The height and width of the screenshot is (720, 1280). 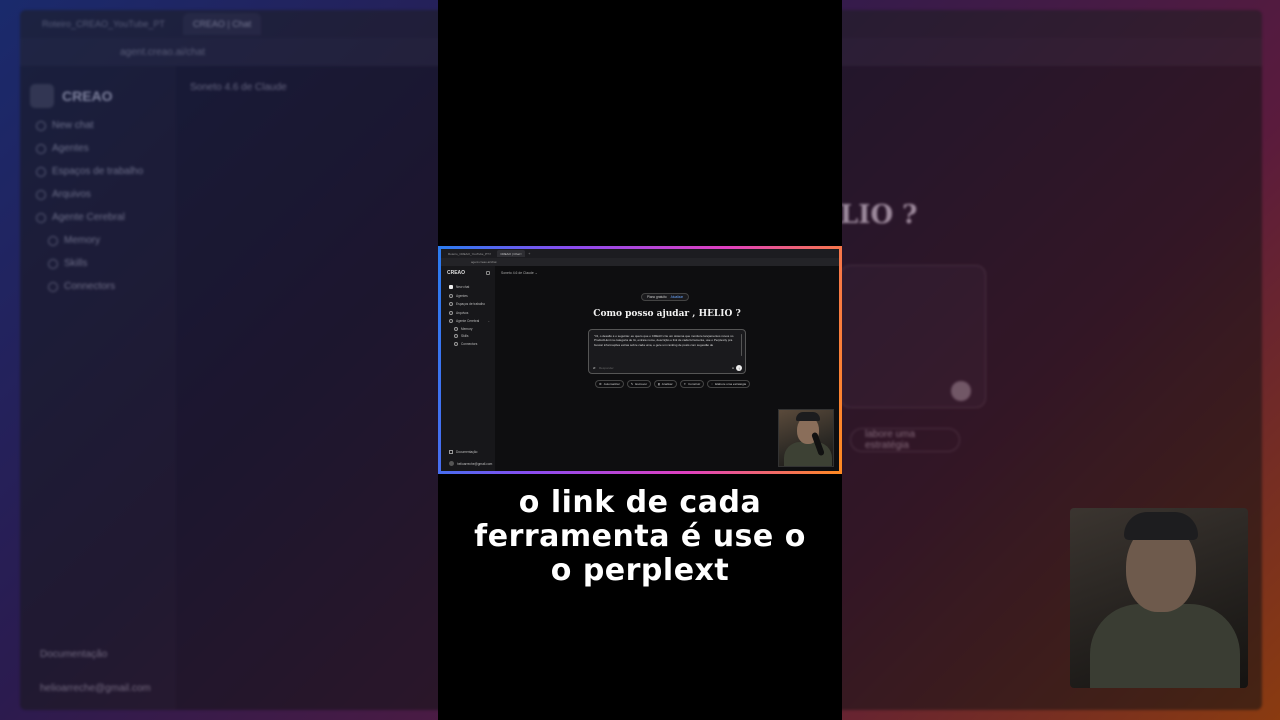 I want to click on memory-icon, so click(x=456, y=328).